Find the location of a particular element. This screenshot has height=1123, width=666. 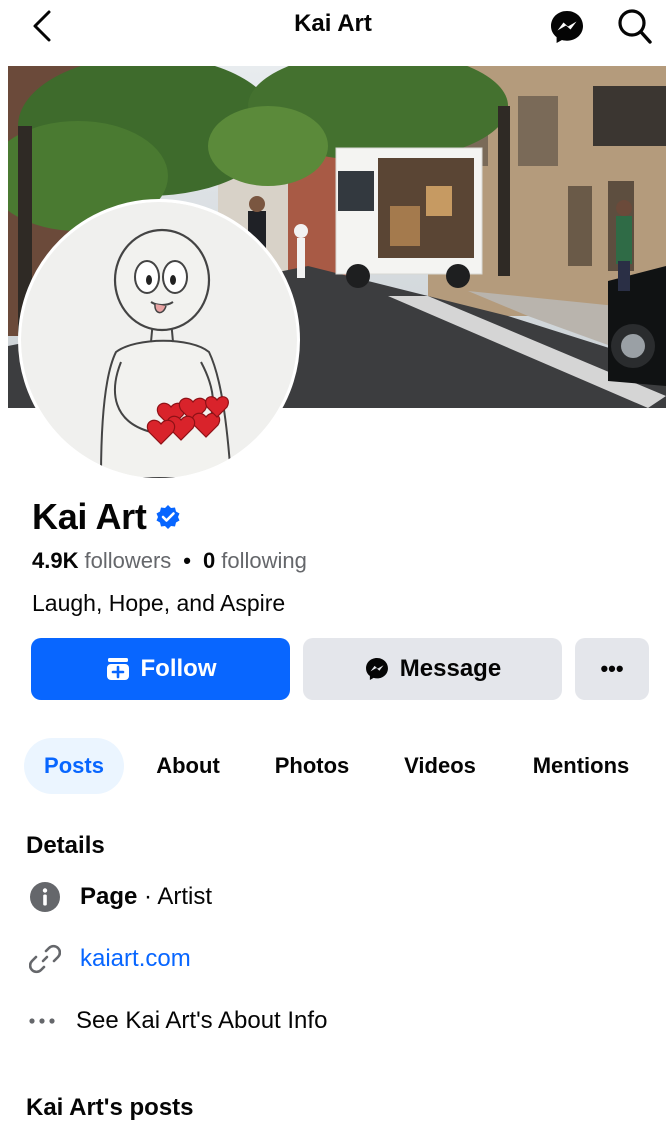

follow-page-icon is located at coordinates (117, 669).